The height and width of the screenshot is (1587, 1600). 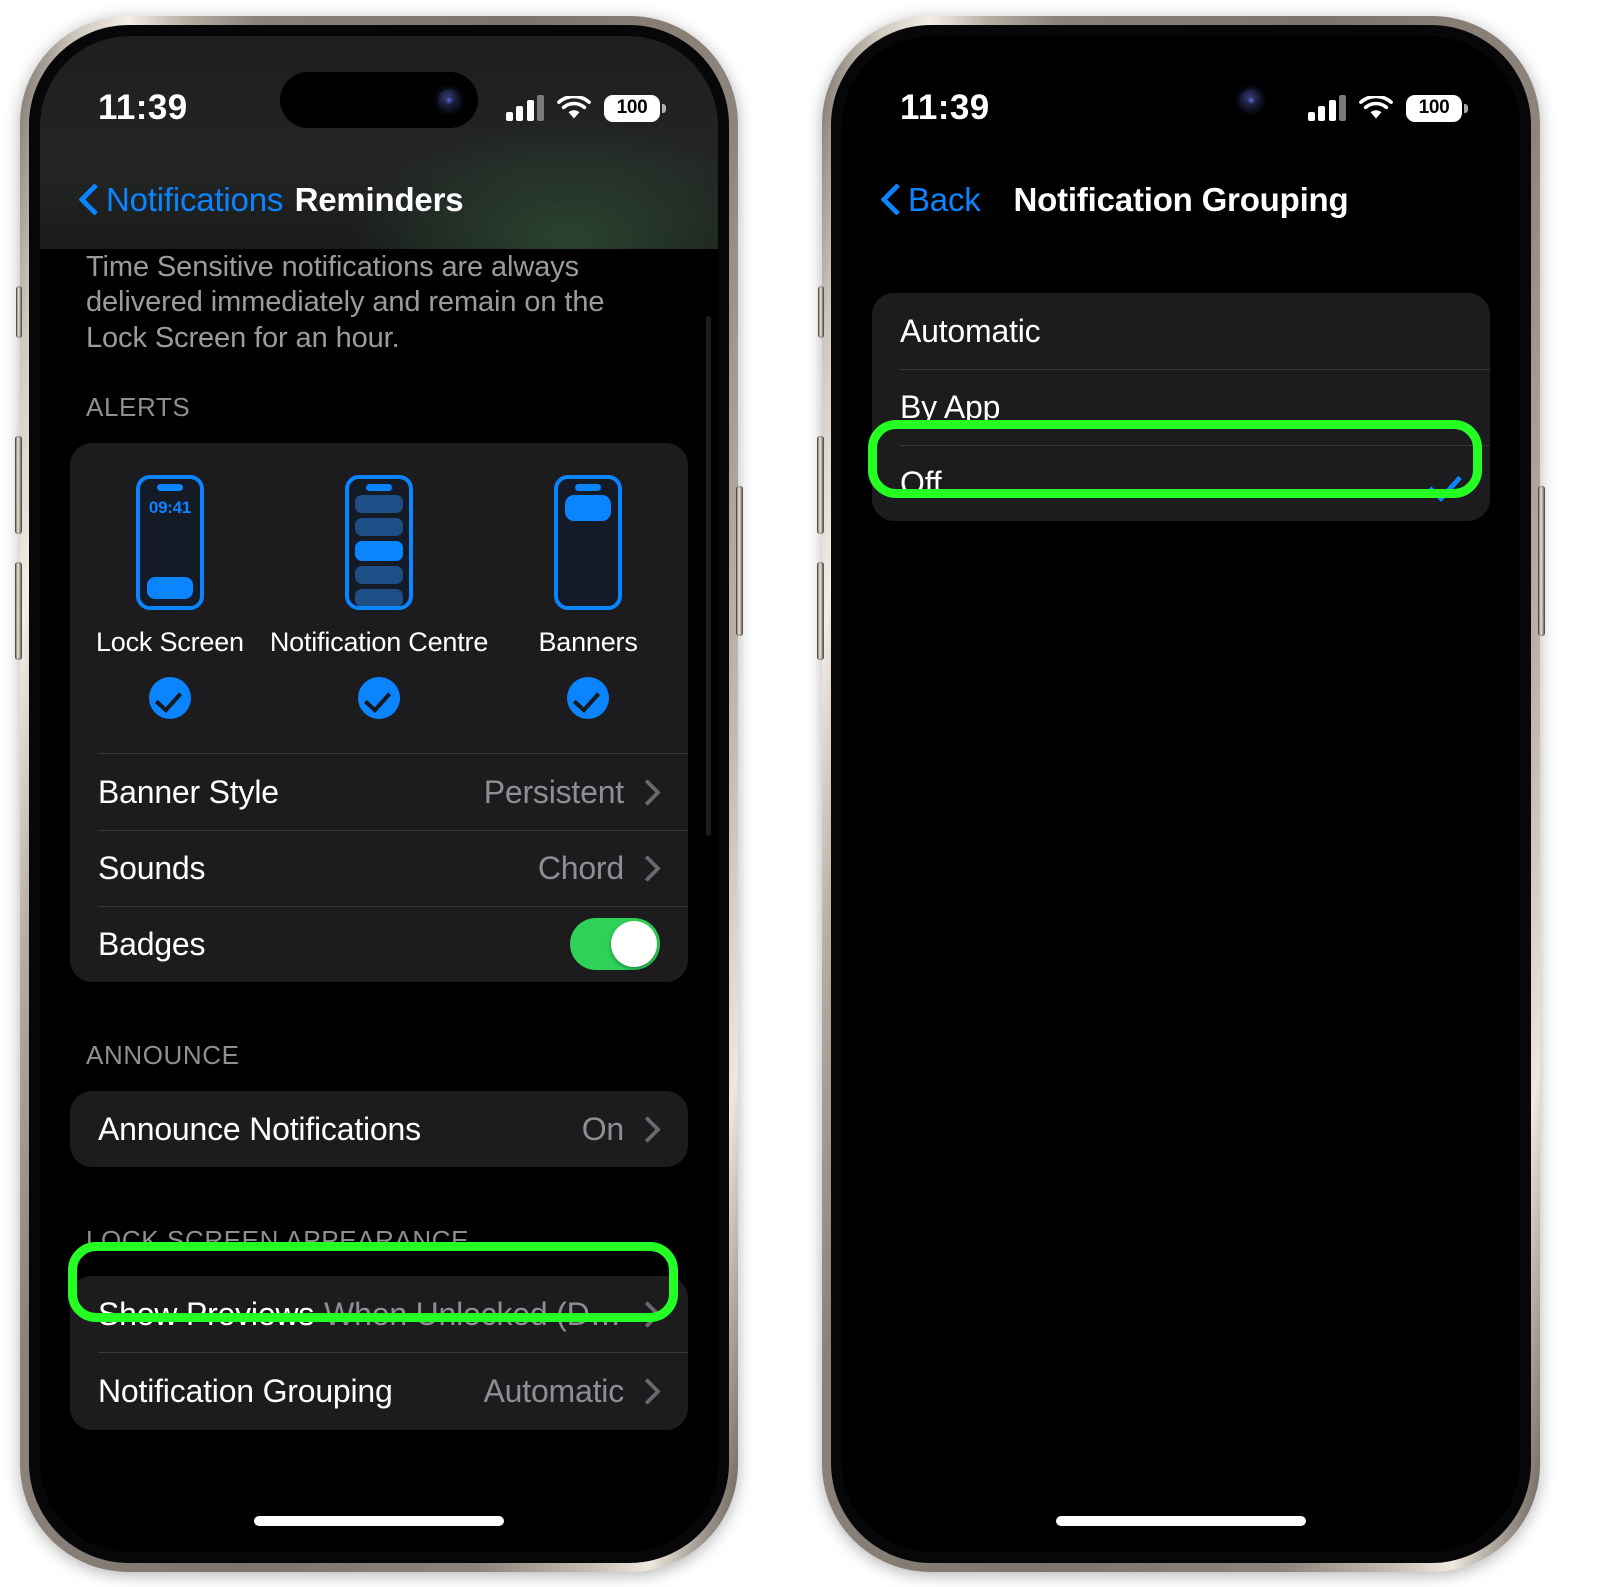 What do you see at coordinates (379, 642) in the screenshot?
I see `alert-option-label: Notification Centre` at bounding box center [379, 642].